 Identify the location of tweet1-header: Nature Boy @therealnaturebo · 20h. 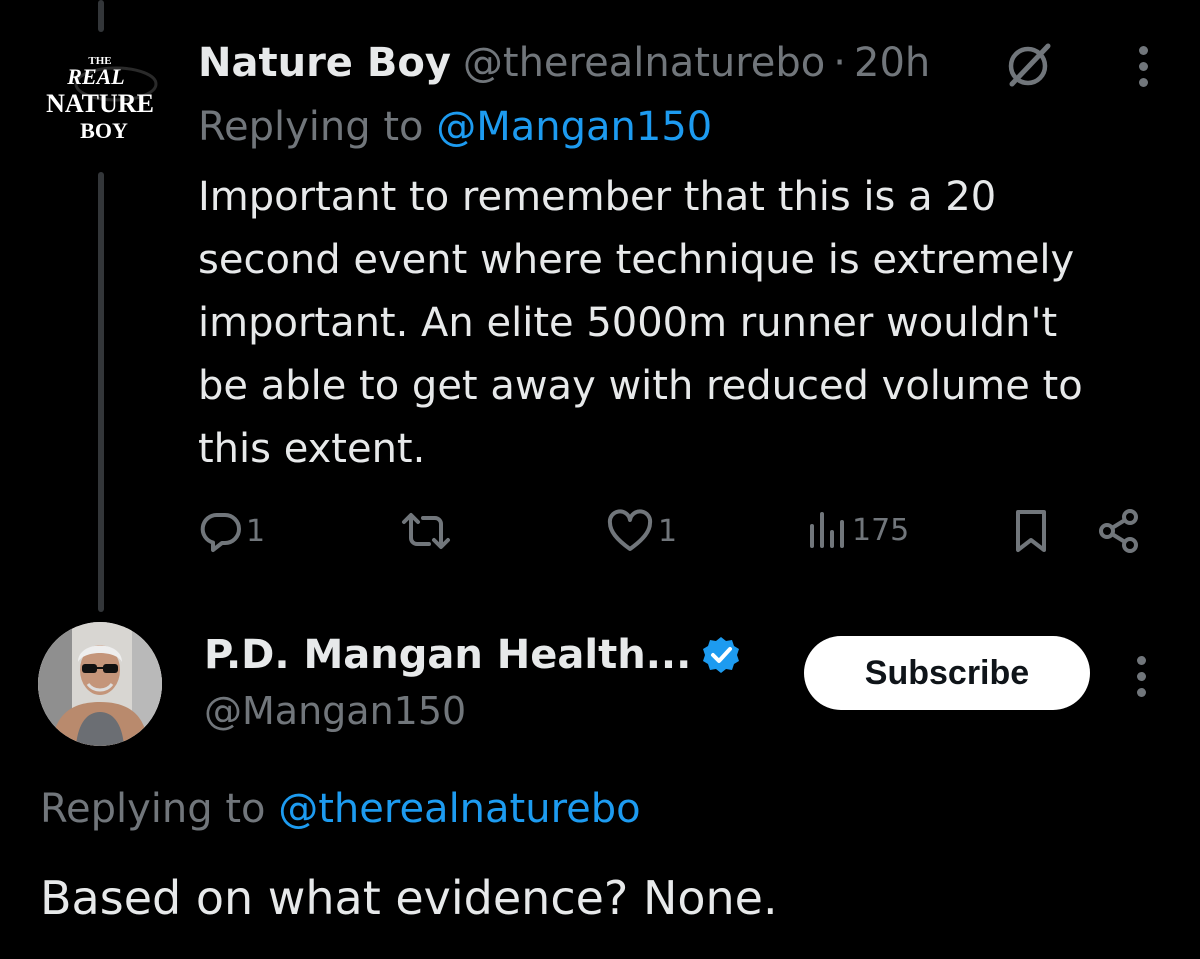
(564, 63).